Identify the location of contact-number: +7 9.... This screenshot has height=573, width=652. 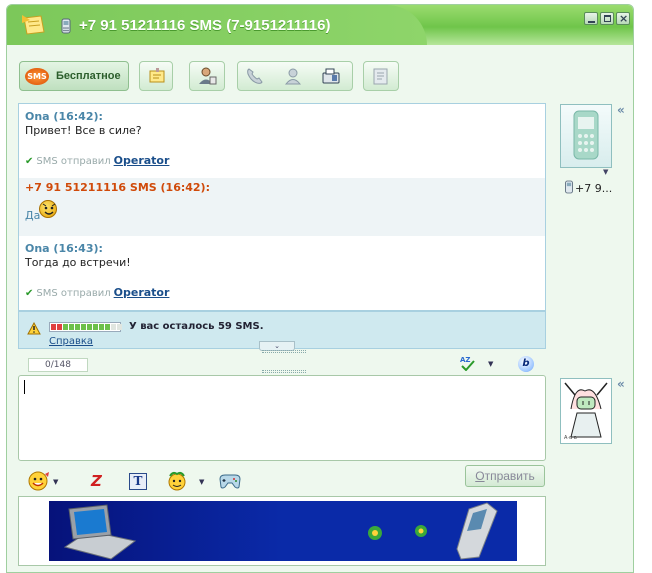
(594, 188).